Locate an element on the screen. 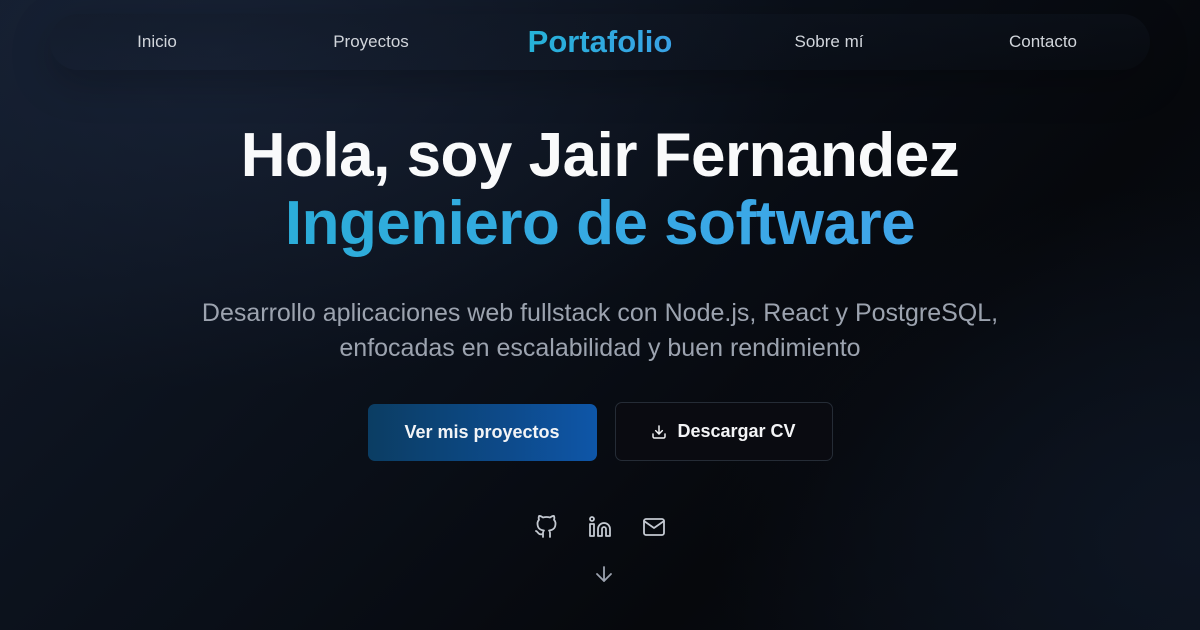 Image resolution: width=1200 pixels, height=630 pixels. hero-actions: Ver mis proyectos Descargar CV is located at coordinates (600, 431).